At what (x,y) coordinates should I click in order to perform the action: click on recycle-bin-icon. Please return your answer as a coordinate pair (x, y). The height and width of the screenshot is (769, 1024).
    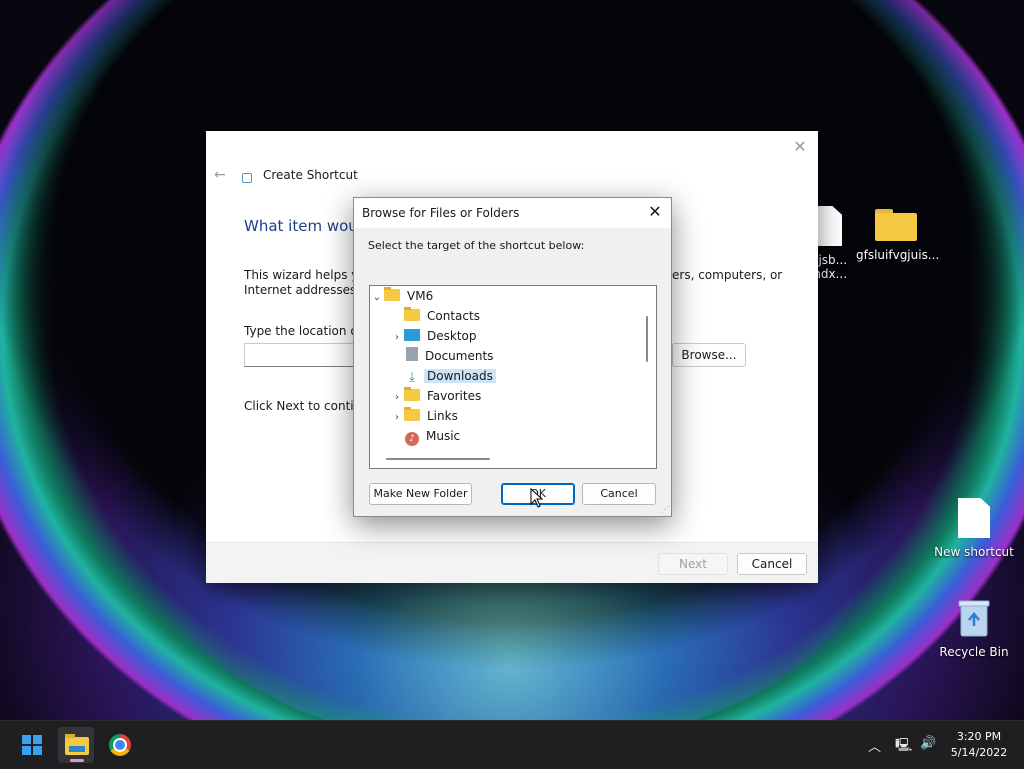
    Looking at the image, I should click on (974, 618).